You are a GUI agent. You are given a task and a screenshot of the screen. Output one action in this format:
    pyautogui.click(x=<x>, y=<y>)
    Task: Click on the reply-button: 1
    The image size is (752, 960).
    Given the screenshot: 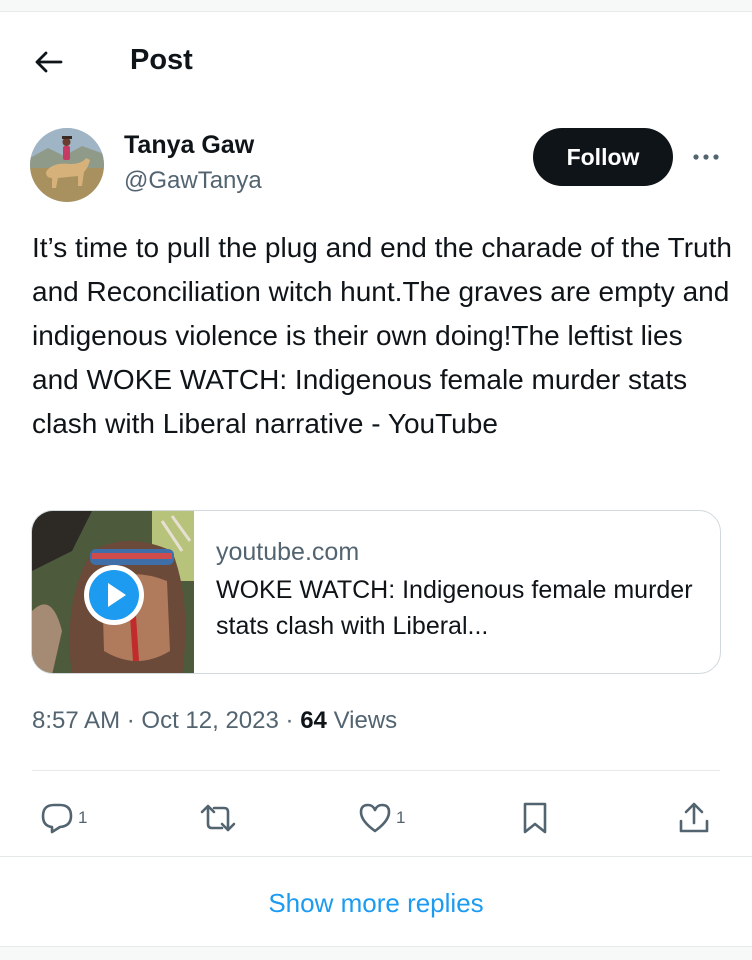 What is the action you would take?
    pyautogui.click(x=63, y=818)
    